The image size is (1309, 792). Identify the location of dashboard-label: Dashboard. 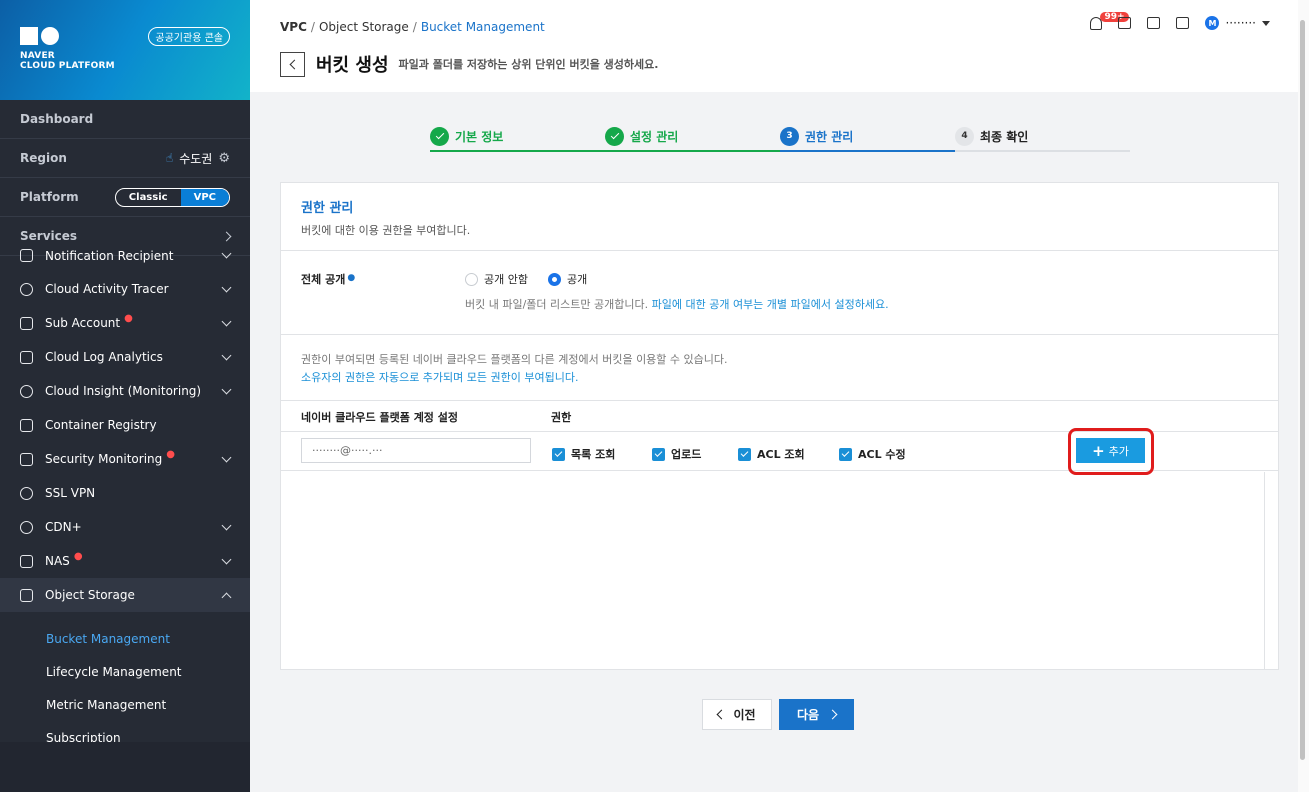
(57, 119).